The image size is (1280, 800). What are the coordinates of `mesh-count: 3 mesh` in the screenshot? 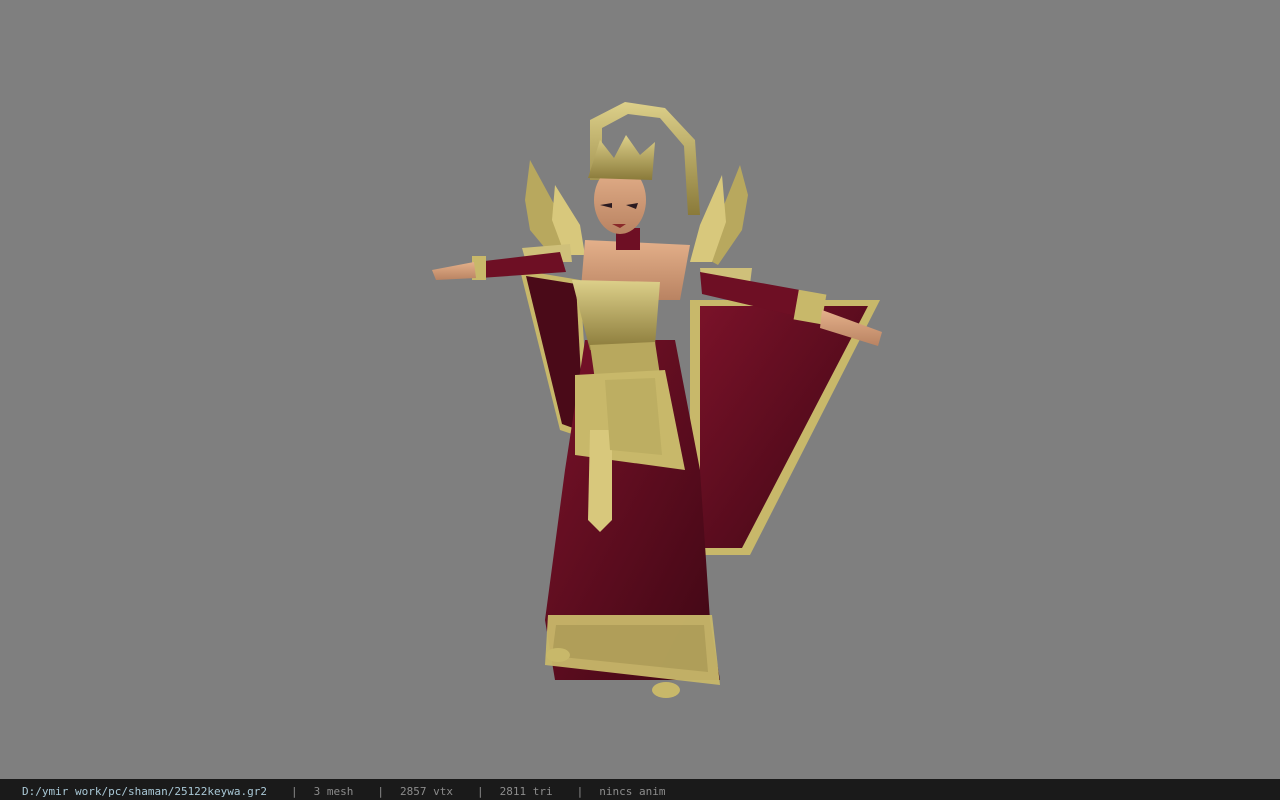 It's located at (333, 791).